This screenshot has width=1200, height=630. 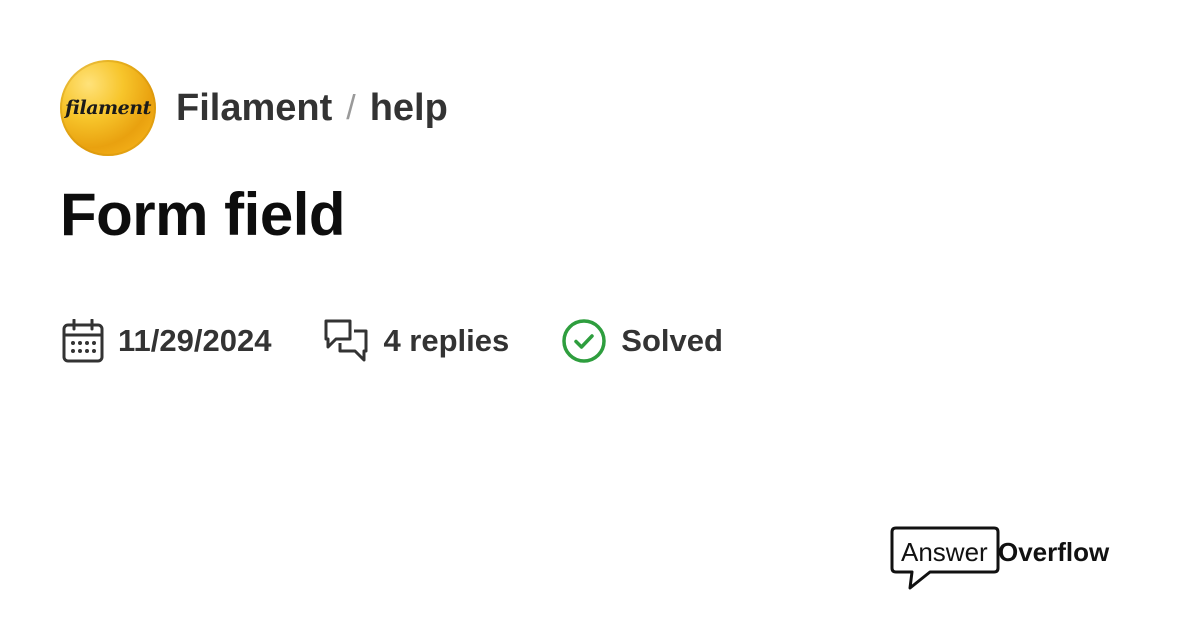 I want to click on breadcrumb: Filament / help, so click(x=312, y=108).